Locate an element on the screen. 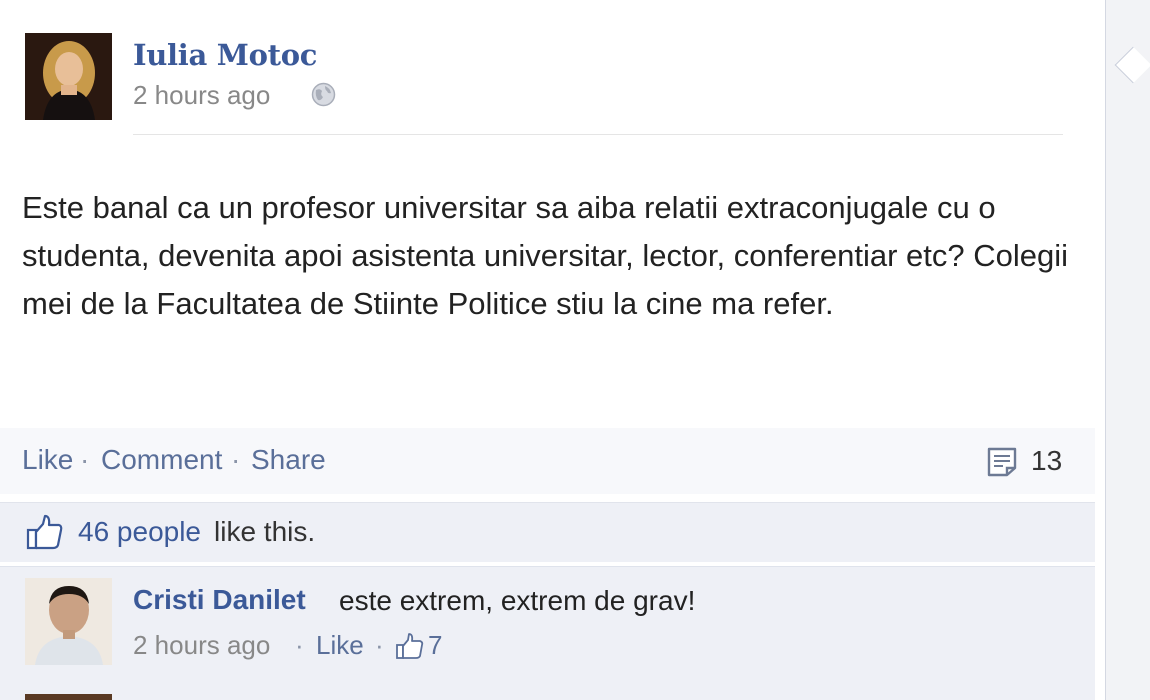  likes-label: like this. is located at coordinates (265, 531).